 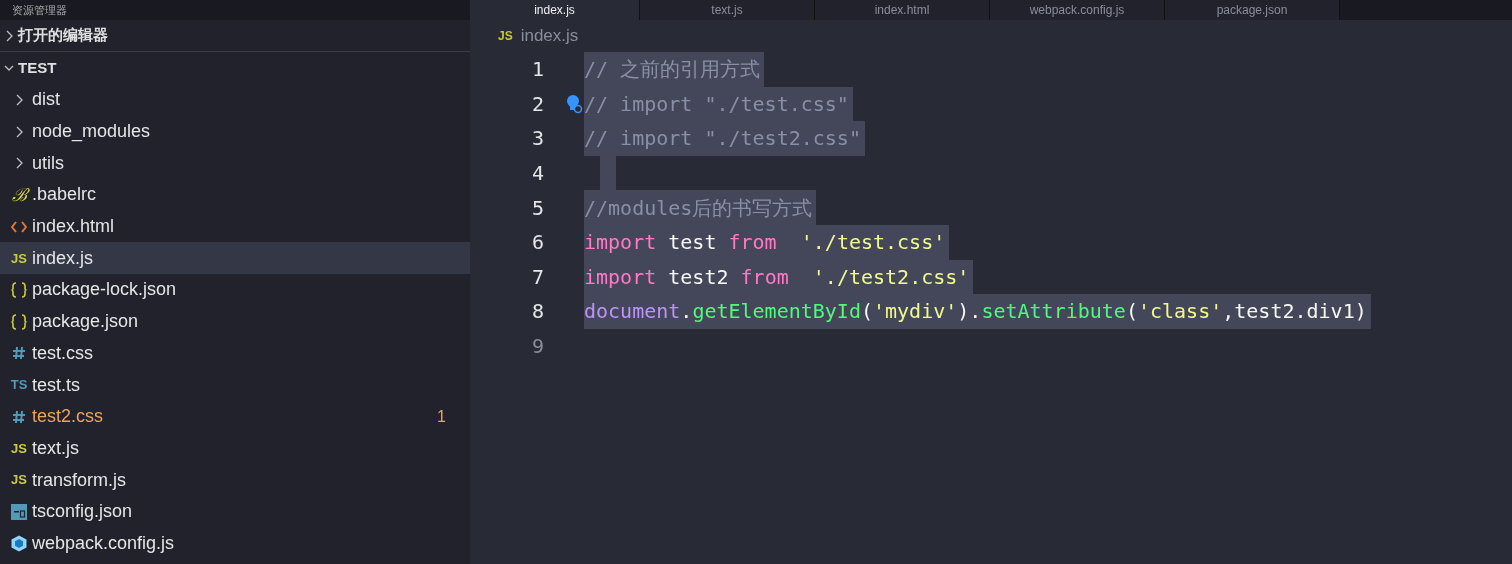 I want to click on editor-tab: text.js, so click(x=727, y=10).